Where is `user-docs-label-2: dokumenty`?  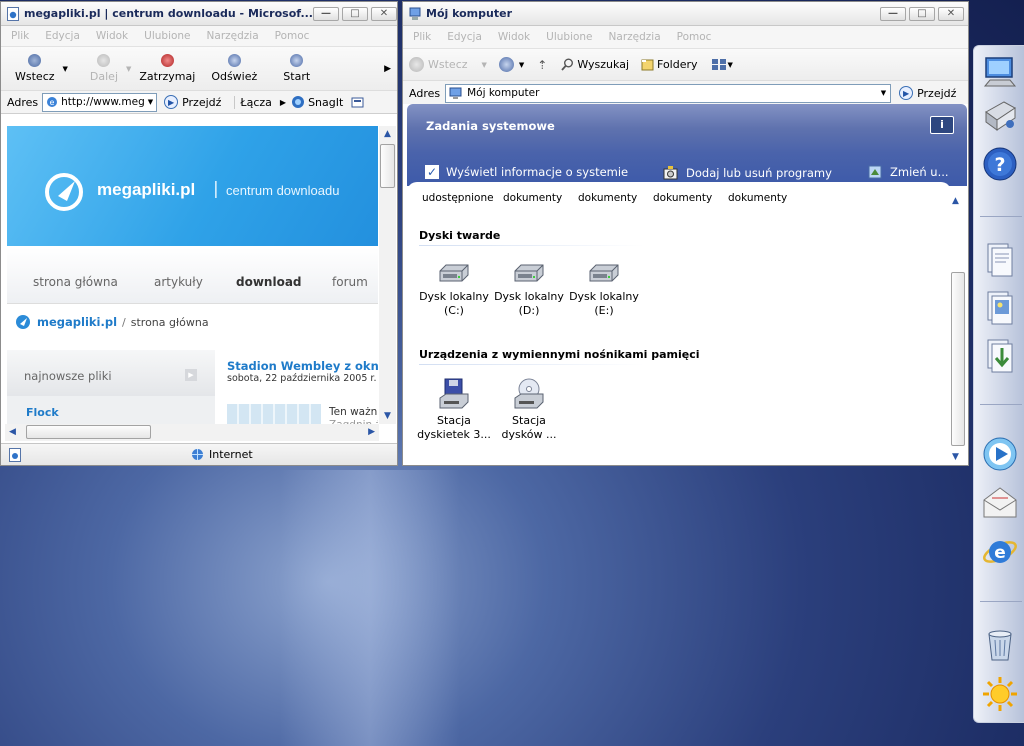
user-docs-label-2: dokumenty is located at coordinates (607, 198).